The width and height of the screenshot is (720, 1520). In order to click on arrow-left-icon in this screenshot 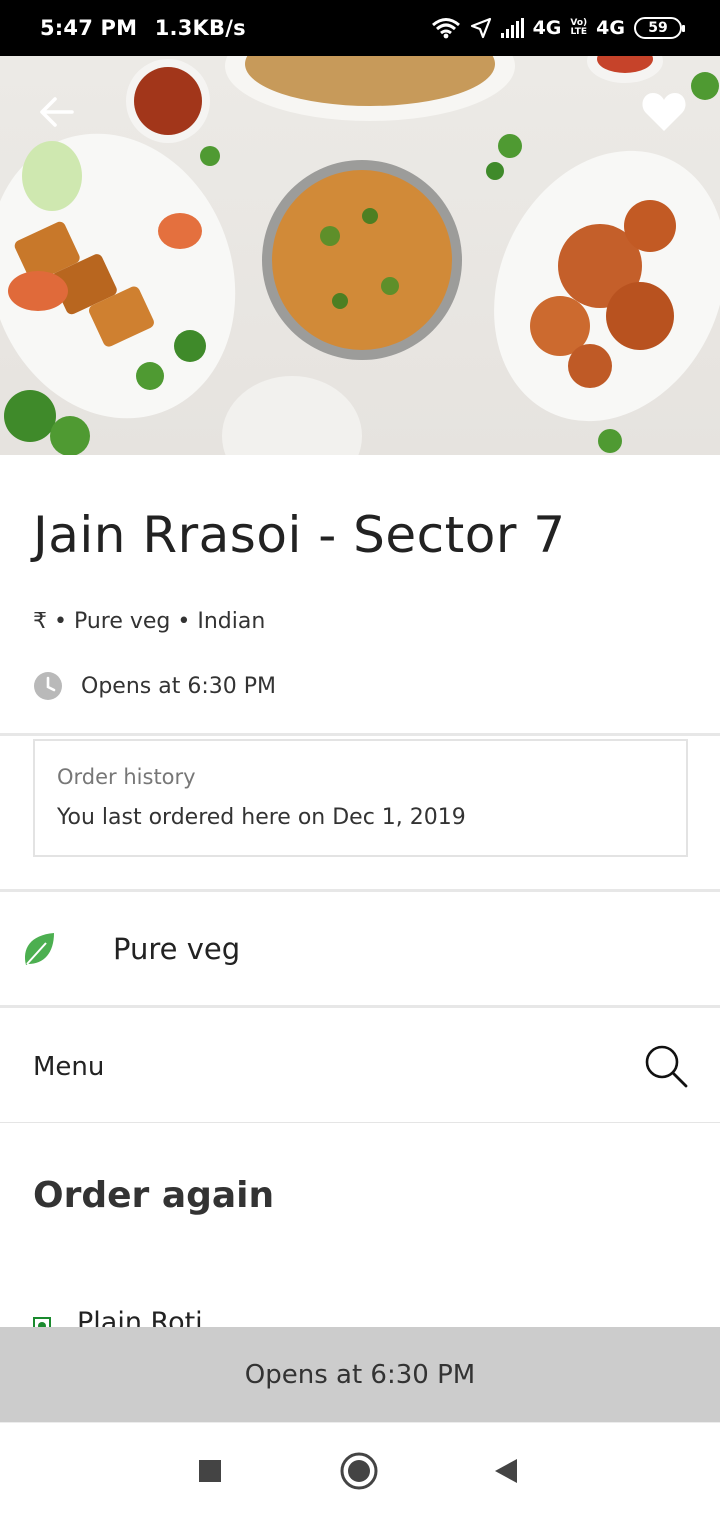, I will do `click(57, 112)`.